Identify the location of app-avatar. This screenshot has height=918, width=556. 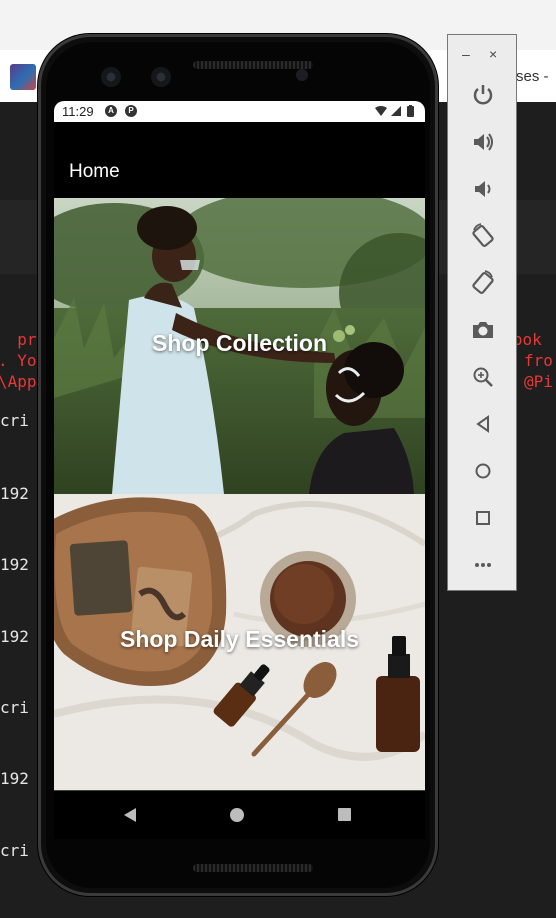
(23, 77).